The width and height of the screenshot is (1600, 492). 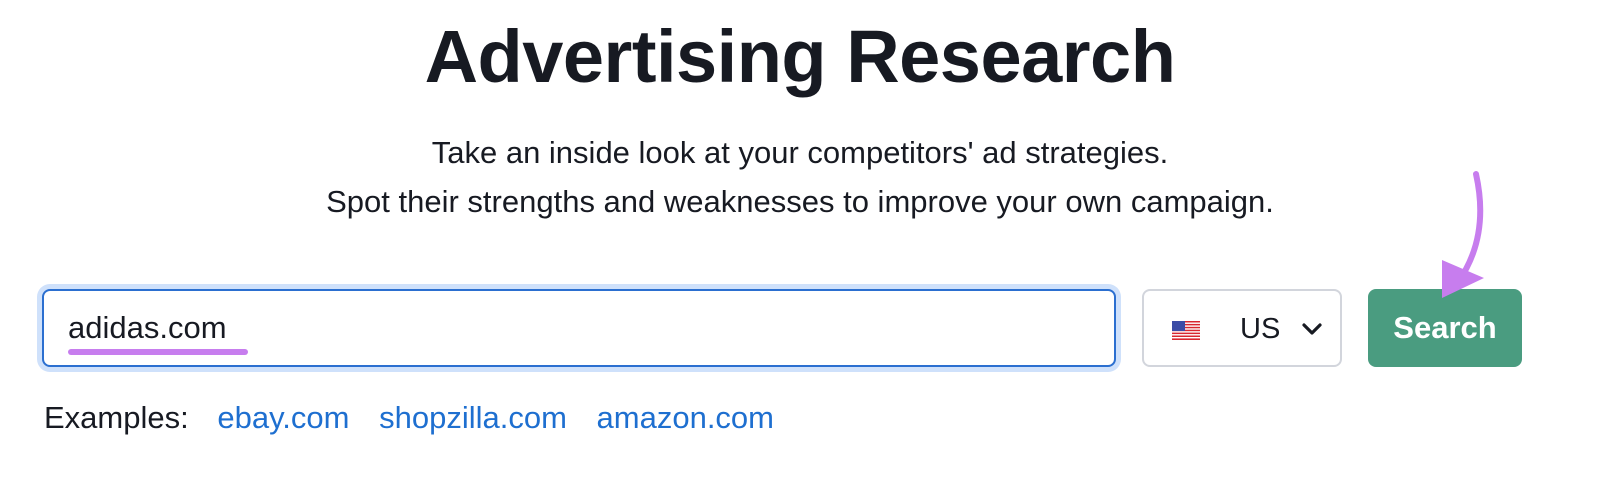 What do you see at coordinates (1445, 328) in the screenshot?
I see `search-button: Search` at bounding box center [1445, 328].